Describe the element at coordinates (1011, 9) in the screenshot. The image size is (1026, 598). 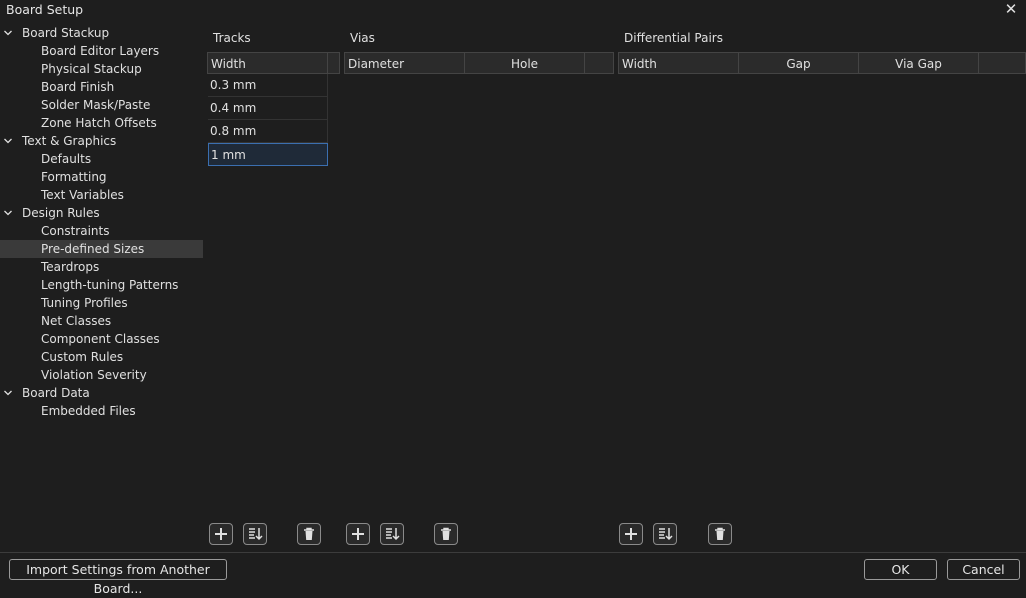
I see `close-icon: ✕` at that location.